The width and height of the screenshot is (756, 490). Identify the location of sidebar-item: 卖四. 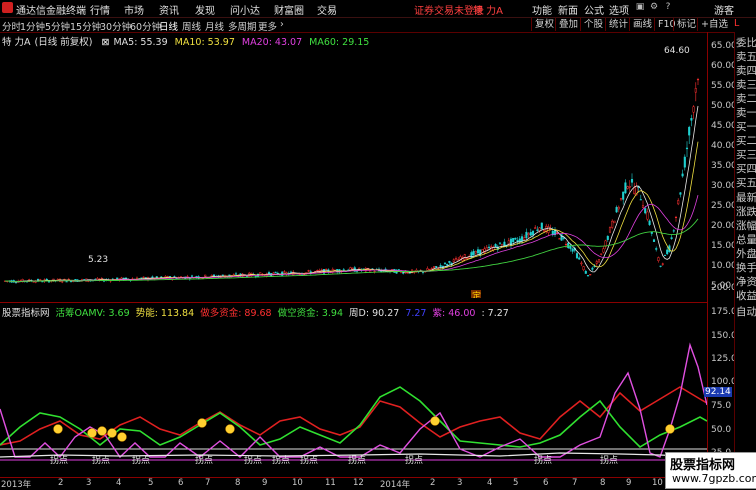
(746, 71).